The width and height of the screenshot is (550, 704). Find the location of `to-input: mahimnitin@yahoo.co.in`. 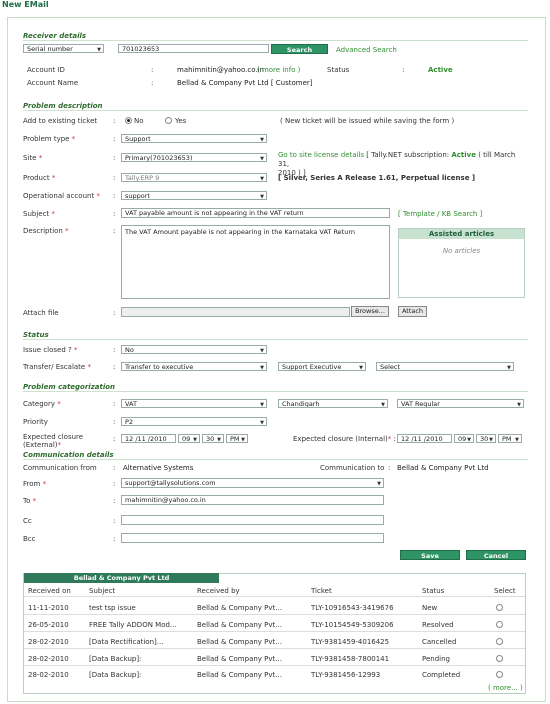

to-input: mahimnitin@yahoo.co.in is located at coordinates (252, 500).